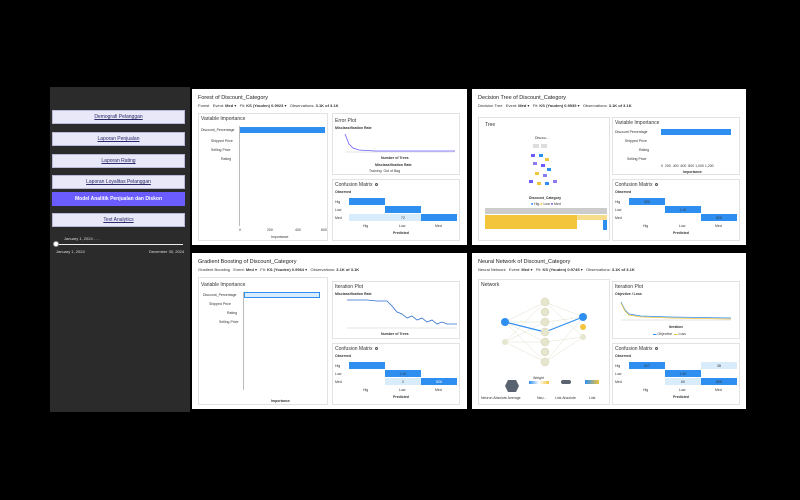 The height and width of the screenshot is (500, 800). Describe the element at coordinates (547, 164) in the screenshot. I see `tree-diagram` at that location.